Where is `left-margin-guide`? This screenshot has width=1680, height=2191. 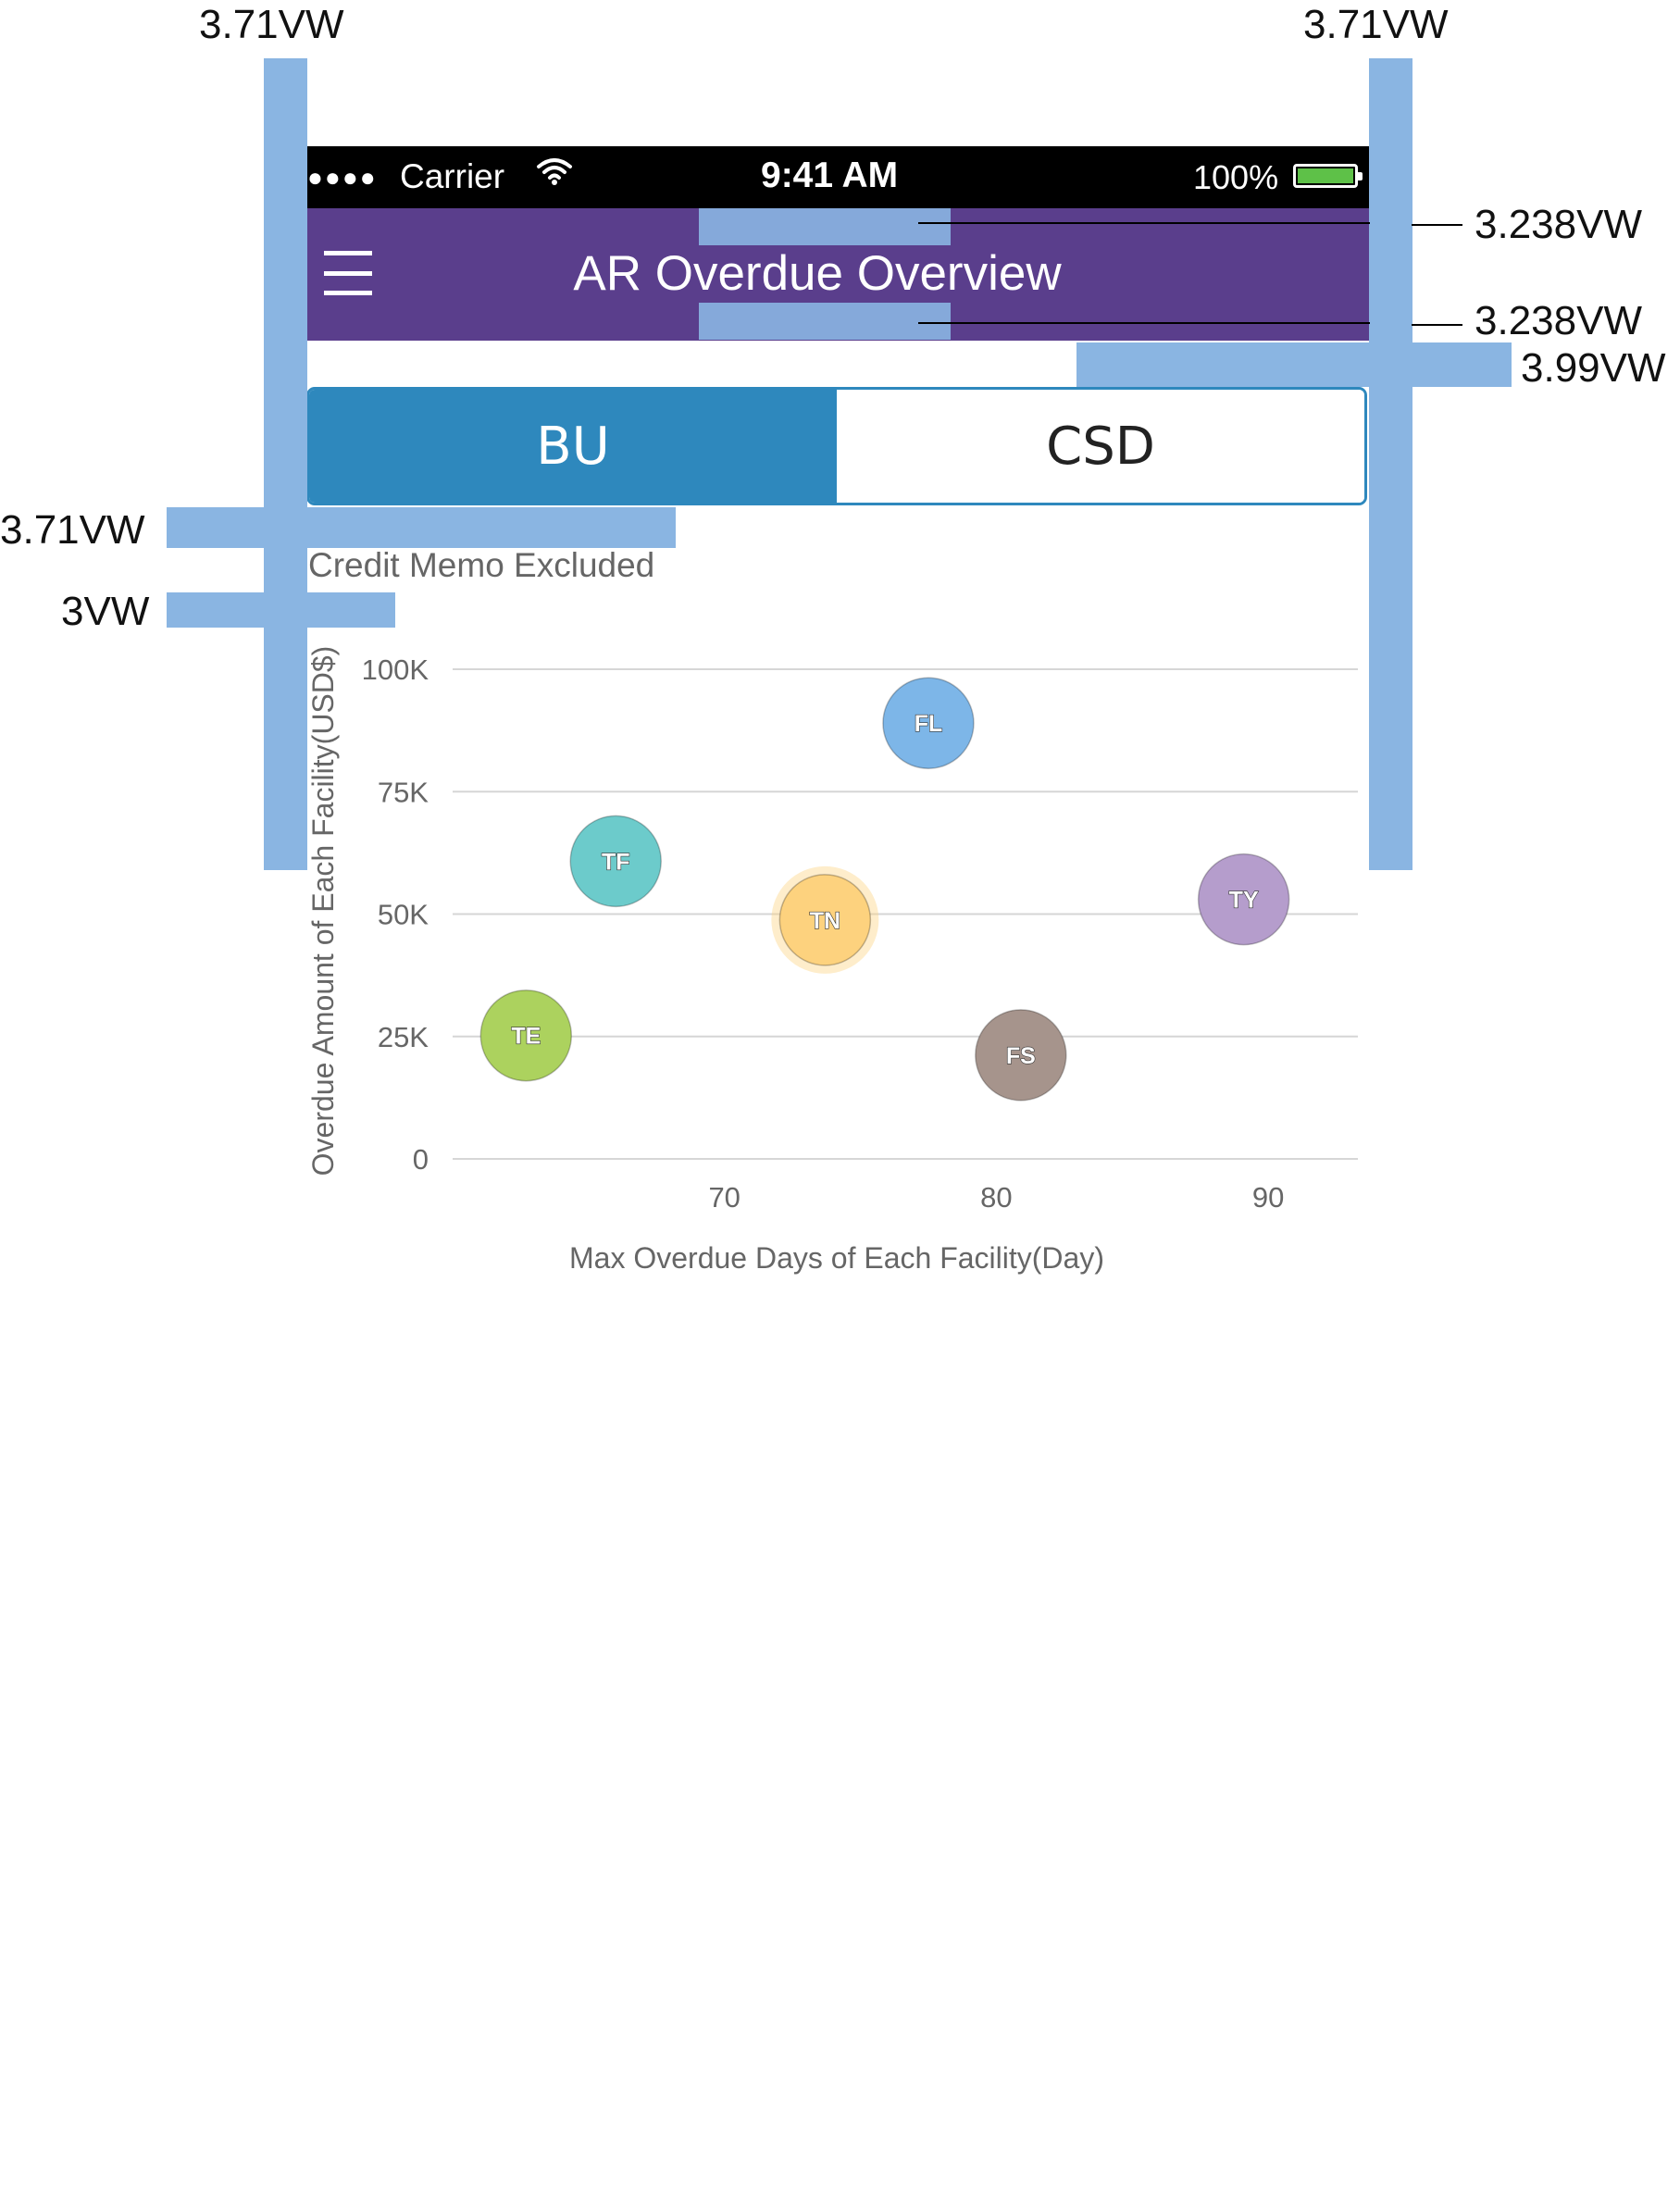 left-margin-guide is located at coordinates (285, 464).